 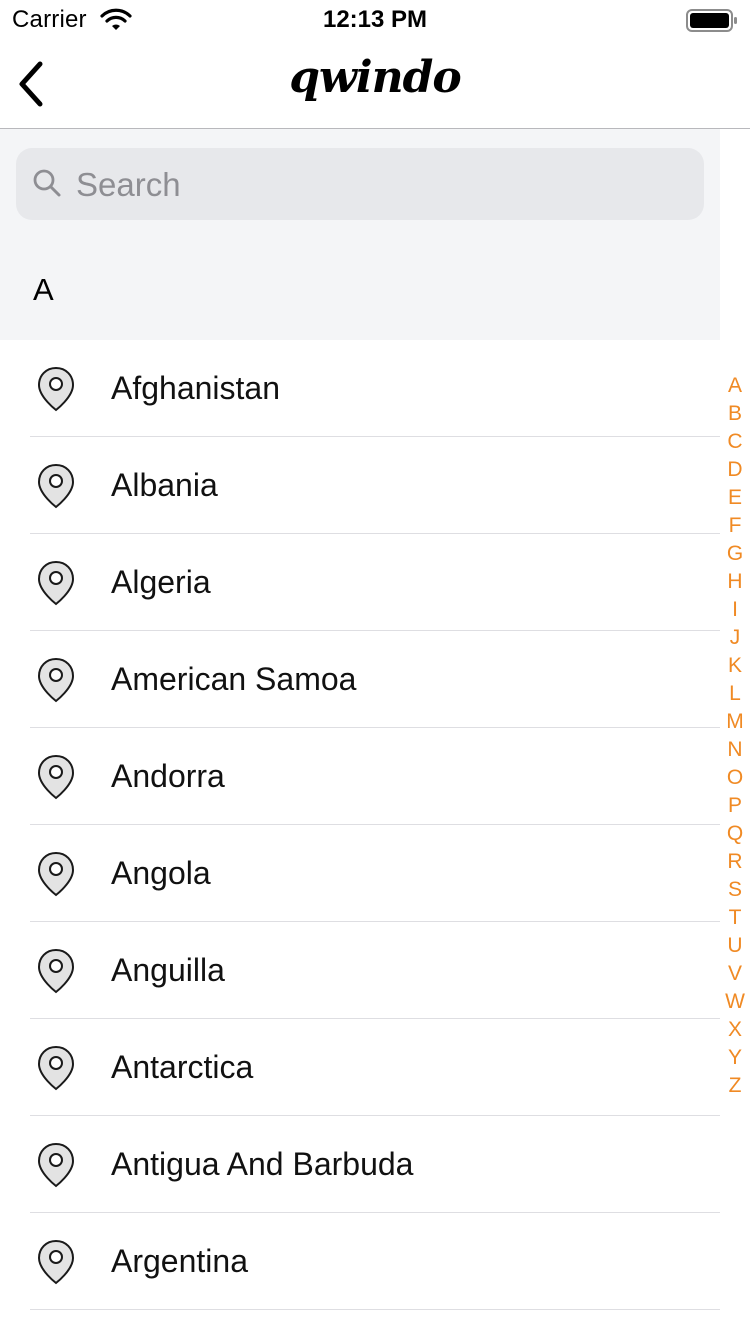 What do you see at coordinates (375, 873) in the screenshot?
I see `country-row: Angola` at bounding box center [375, 873].